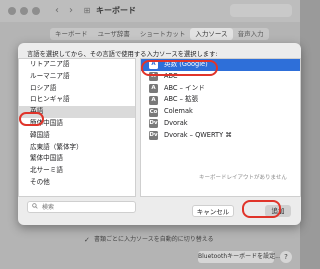  Describe the element at coordinates (87, 10) in the screenshot. I see `grid-icon: ⊞` at that location.